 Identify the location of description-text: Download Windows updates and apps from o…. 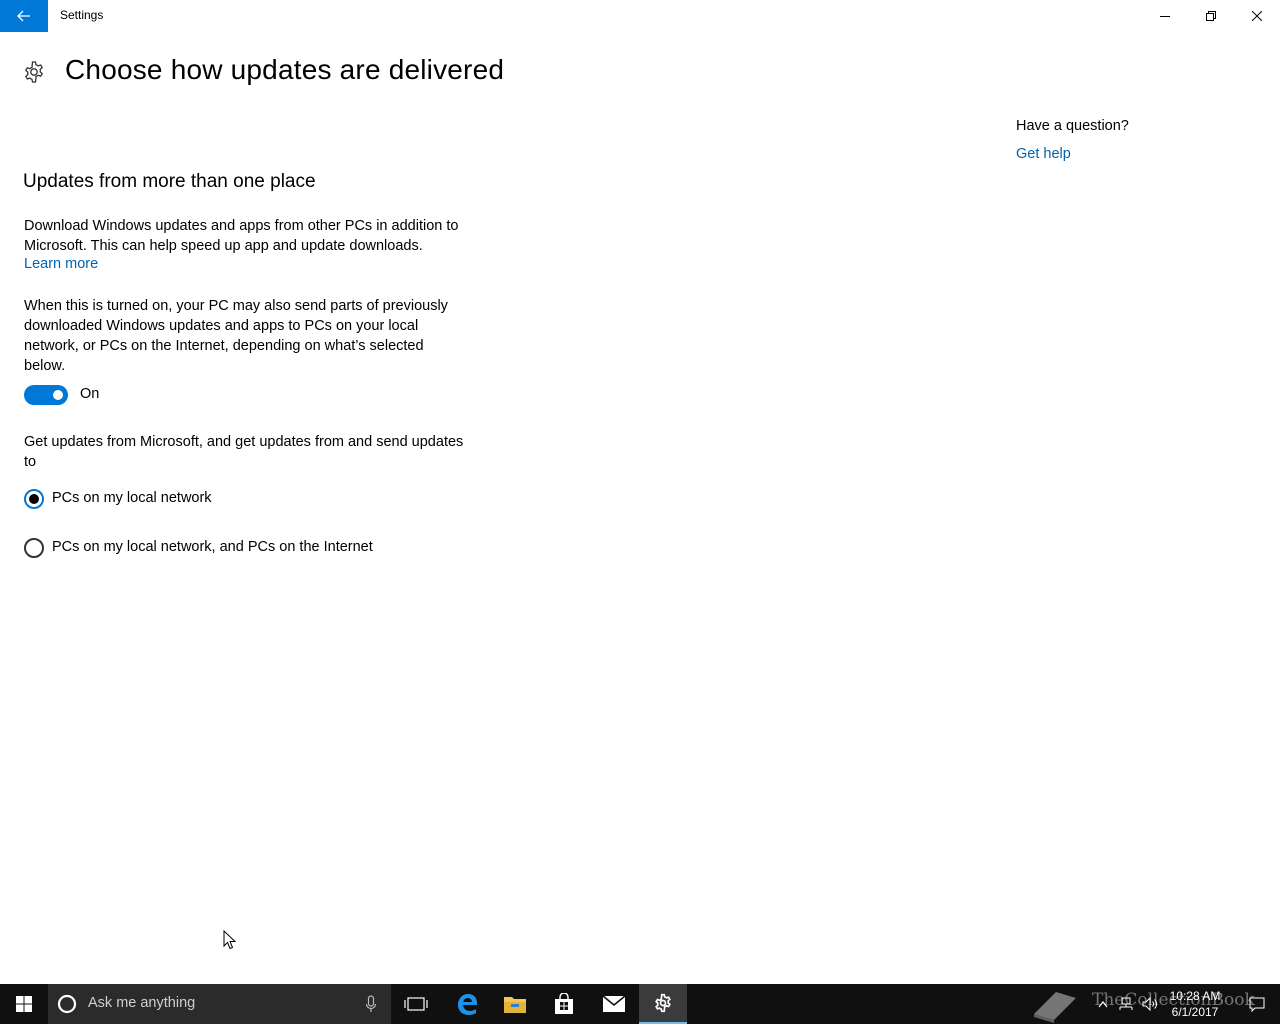
(241, 236).